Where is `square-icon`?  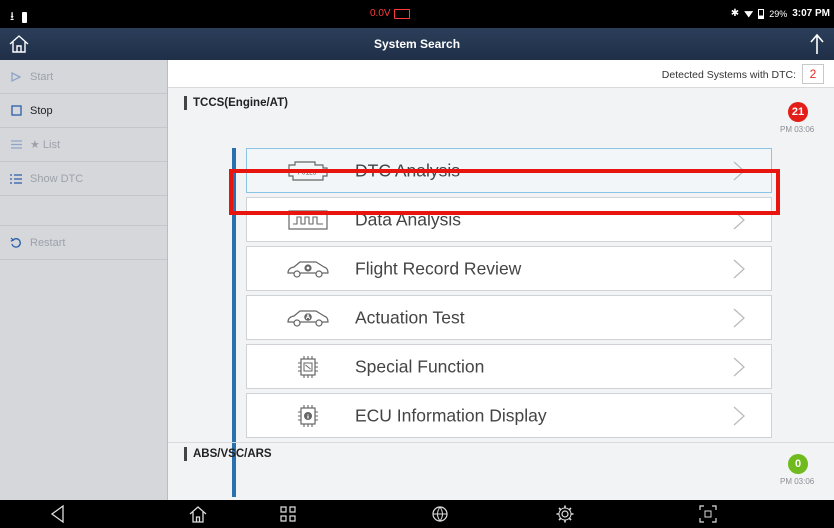
square-icon is located at coordinates (16, 111).